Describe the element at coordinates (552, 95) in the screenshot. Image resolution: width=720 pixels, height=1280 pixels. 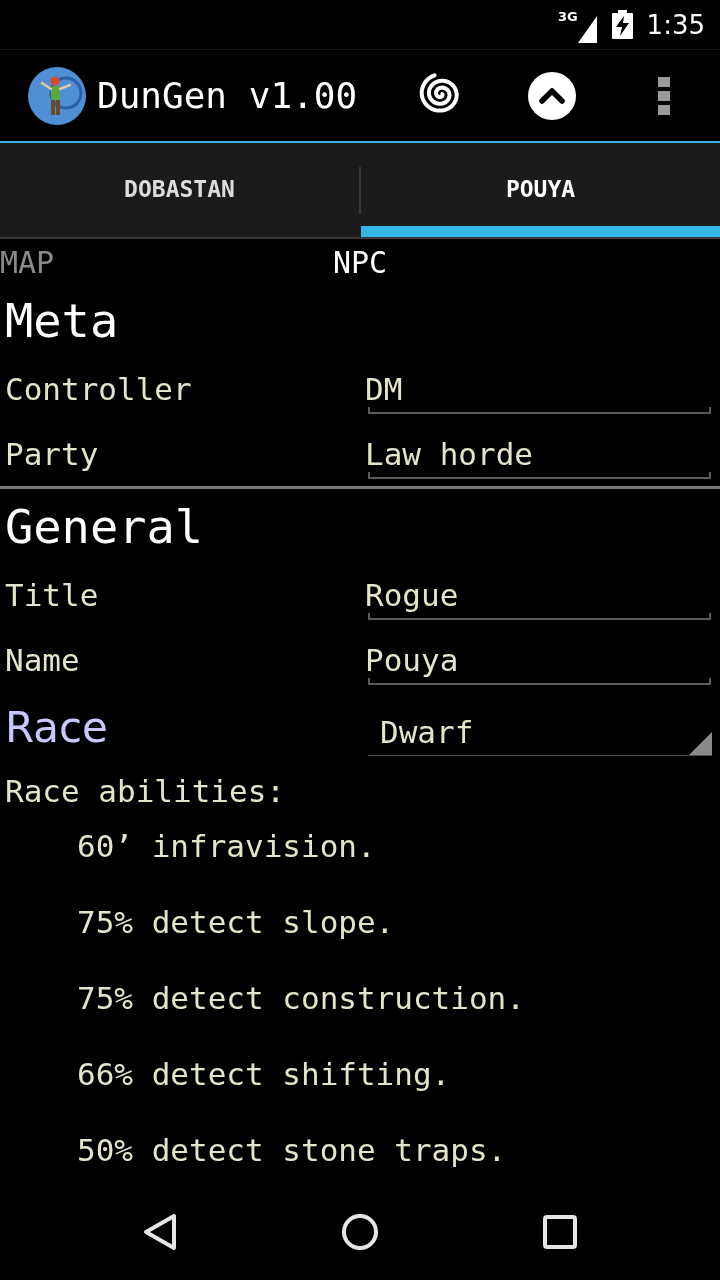
I see `chevron-up-icon` at that location.